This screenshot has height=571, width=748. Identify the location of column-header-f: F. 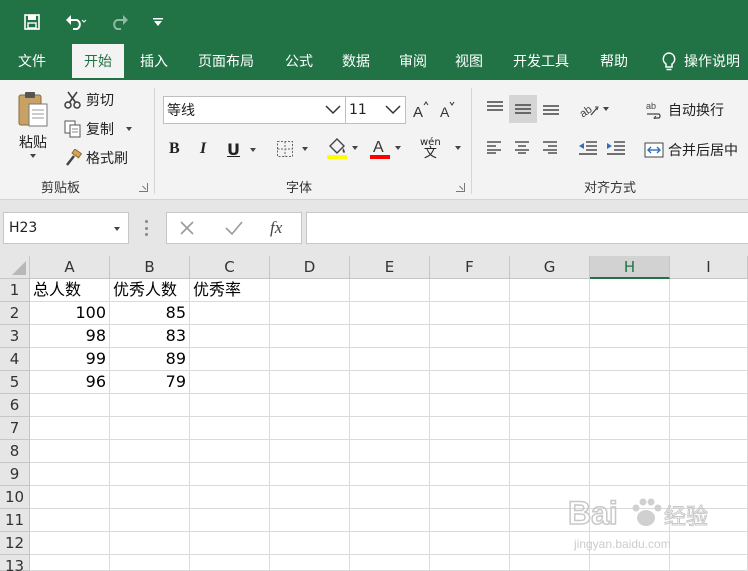
(470, 267).